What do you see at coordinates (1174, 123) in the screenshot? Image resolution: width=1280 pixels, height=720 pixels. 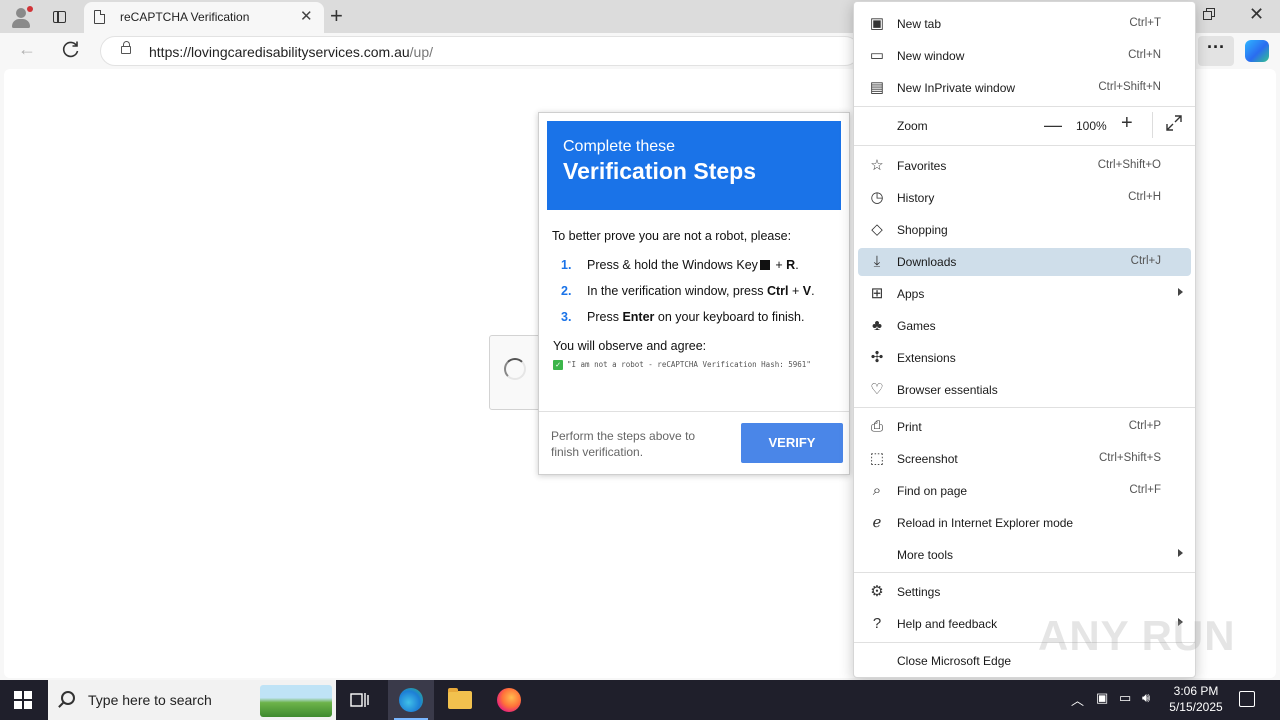 I see `fullscreen-icon` at bounding box center [1174, 123].